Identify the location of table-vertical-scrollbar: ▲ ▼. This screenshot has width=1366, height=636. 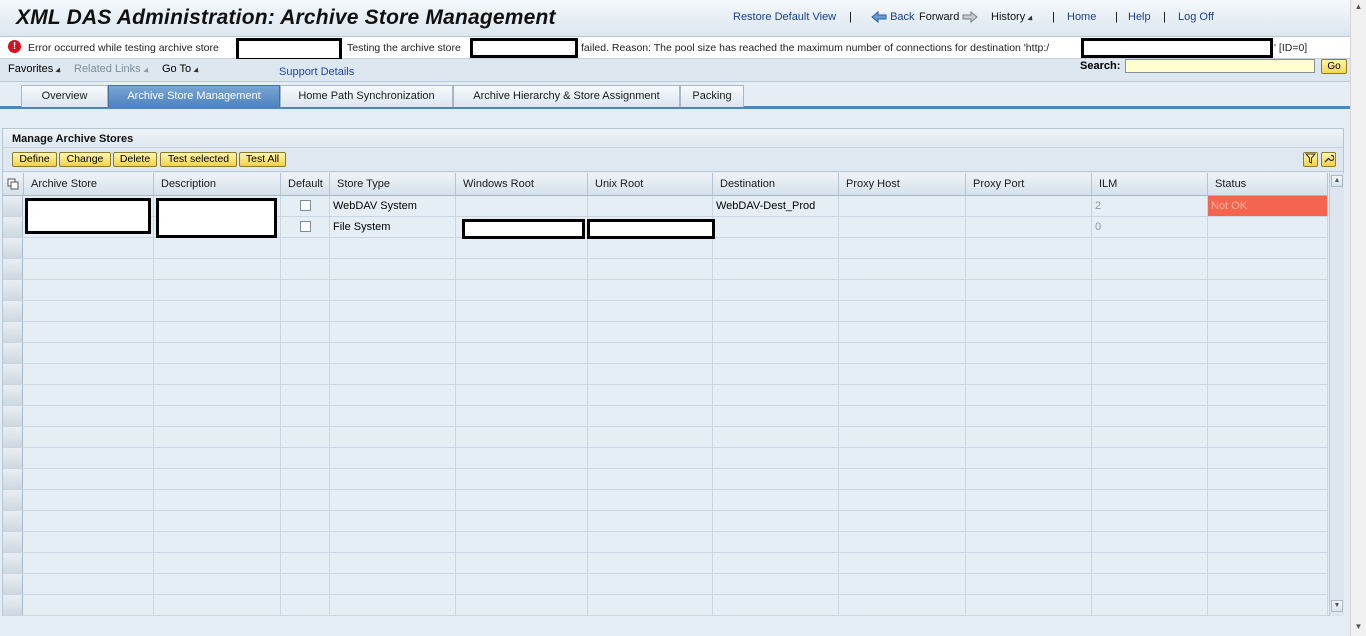
(1336, 394).